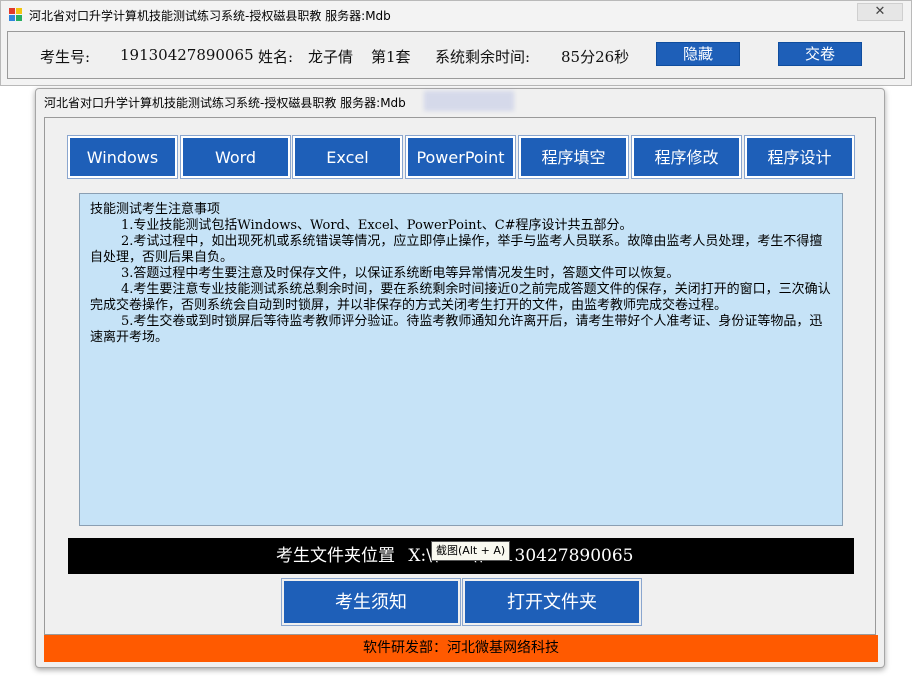  What do you see at coordinates (347, 157) in the screenshot?
I see `tab-excel: Excel` at bounding box center [347, 157].